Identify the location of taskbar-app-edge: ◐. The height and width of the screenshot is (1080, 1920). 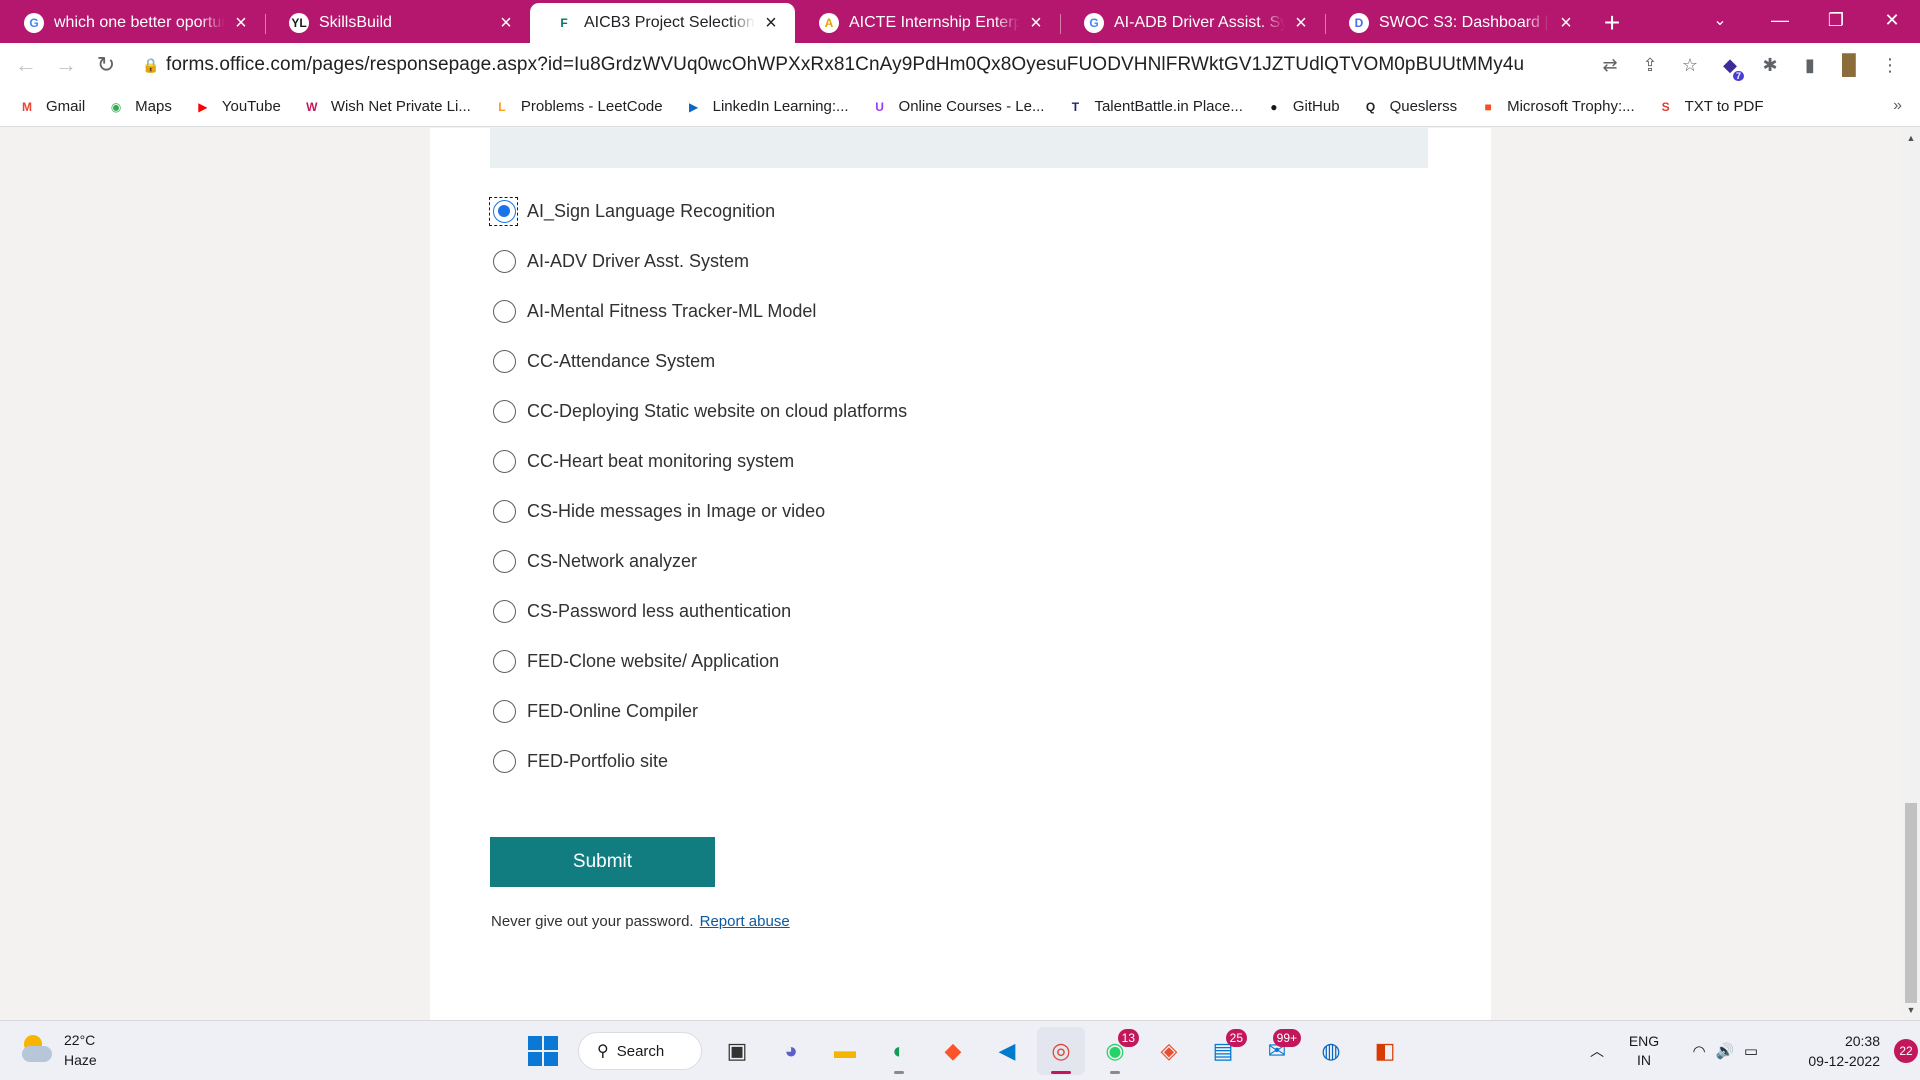
(899, 1051).